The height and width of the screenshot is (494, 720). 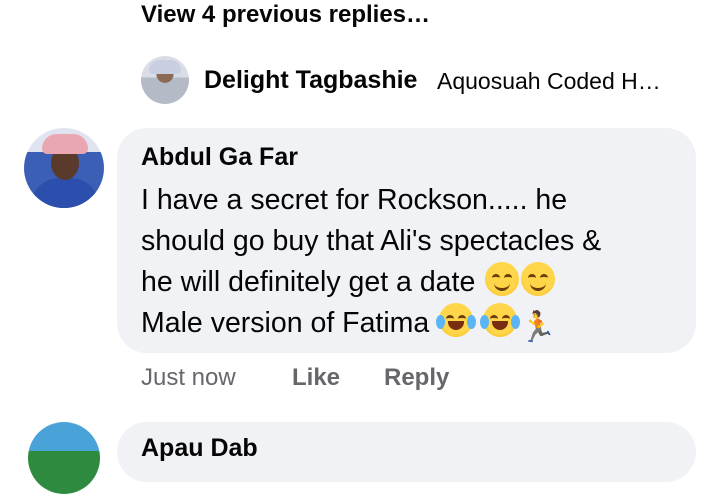 What do you see at coordinates (285, 323) in the screenshot?
I see `comment-line-text: Male version of Fatima` at bounding box center [285, 323].